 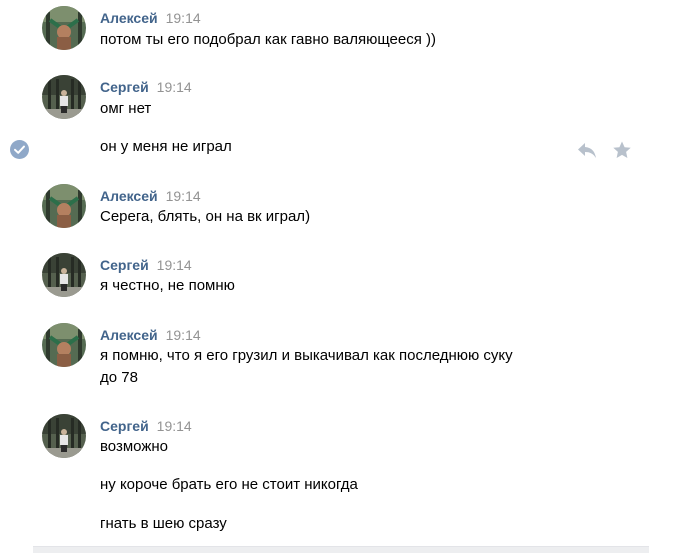 I want to click on message-text: возможно, so click(x=134, y=446).